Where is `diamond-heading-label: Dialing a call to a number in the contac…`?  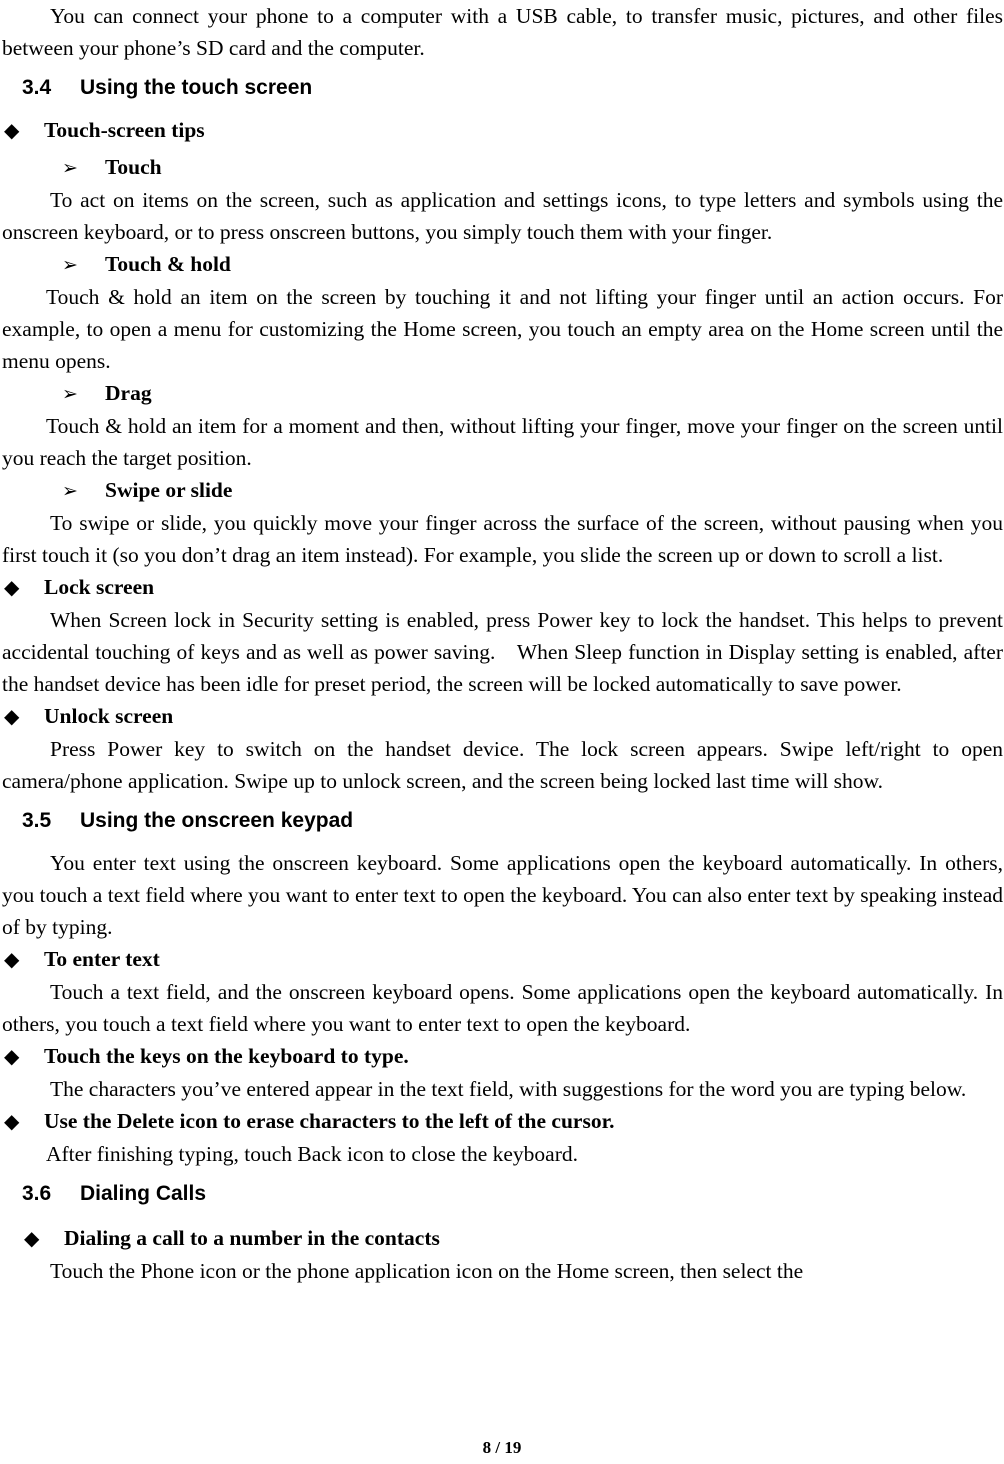 diamond-heading-label: Dialing a call to a number in the contac… is located at coordinates (252, 1238).